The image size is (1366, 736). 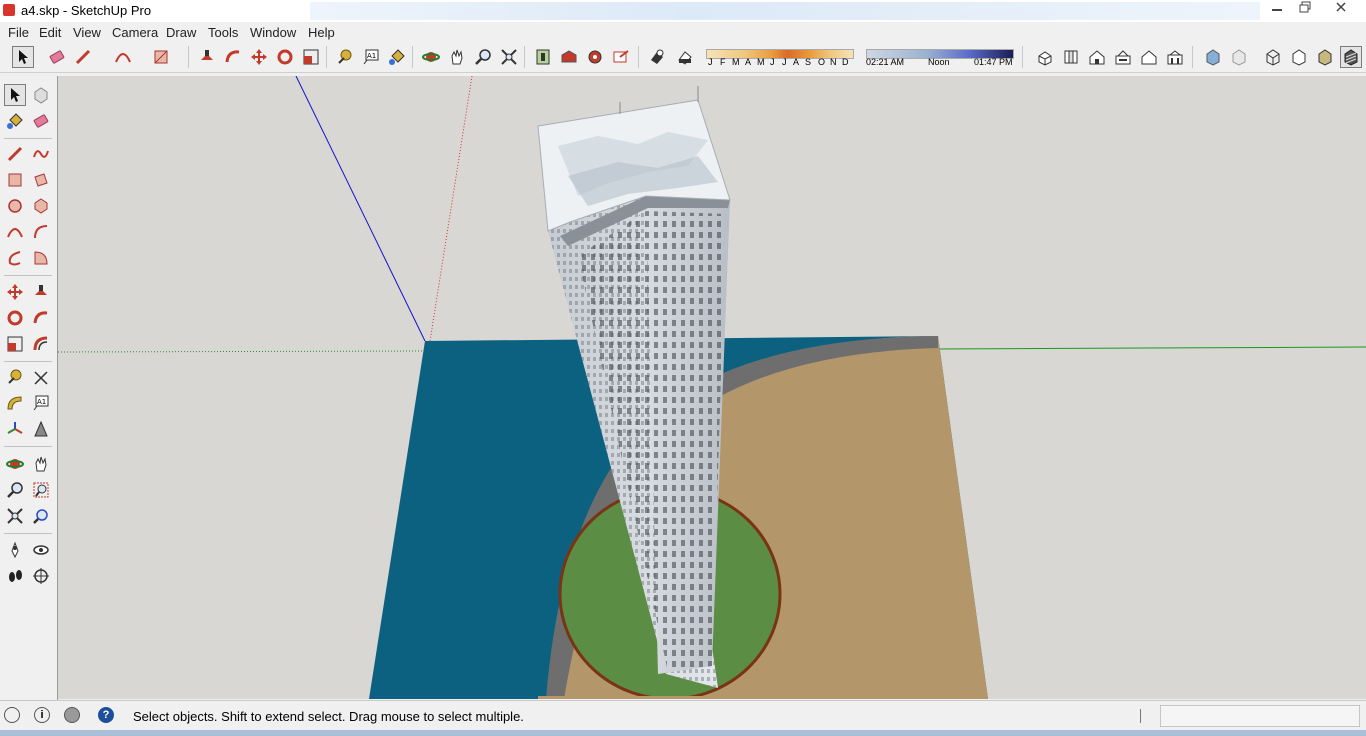 I want to click on menu-draw: Draw, so click(x=181, y=32).